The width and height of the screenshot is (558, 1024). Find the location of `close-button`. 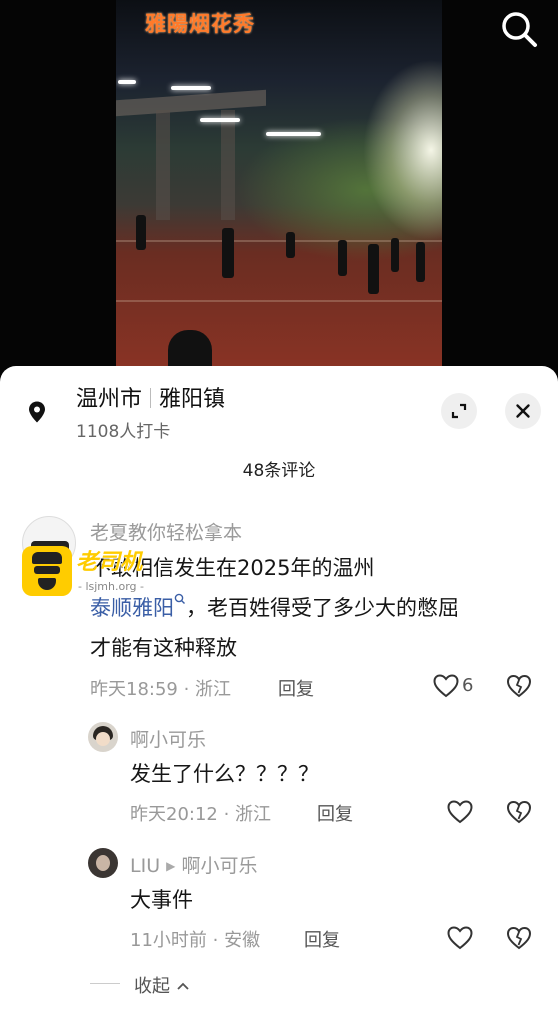

close-button is located at coordinates (523, 411).